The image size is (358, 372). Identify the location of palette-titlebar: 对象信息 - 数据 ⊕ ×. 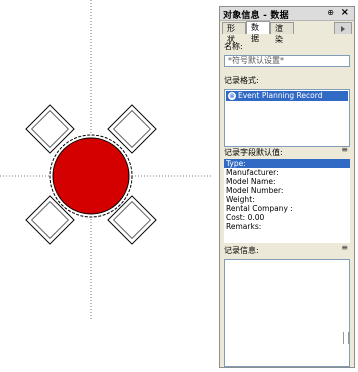
(287, 14).